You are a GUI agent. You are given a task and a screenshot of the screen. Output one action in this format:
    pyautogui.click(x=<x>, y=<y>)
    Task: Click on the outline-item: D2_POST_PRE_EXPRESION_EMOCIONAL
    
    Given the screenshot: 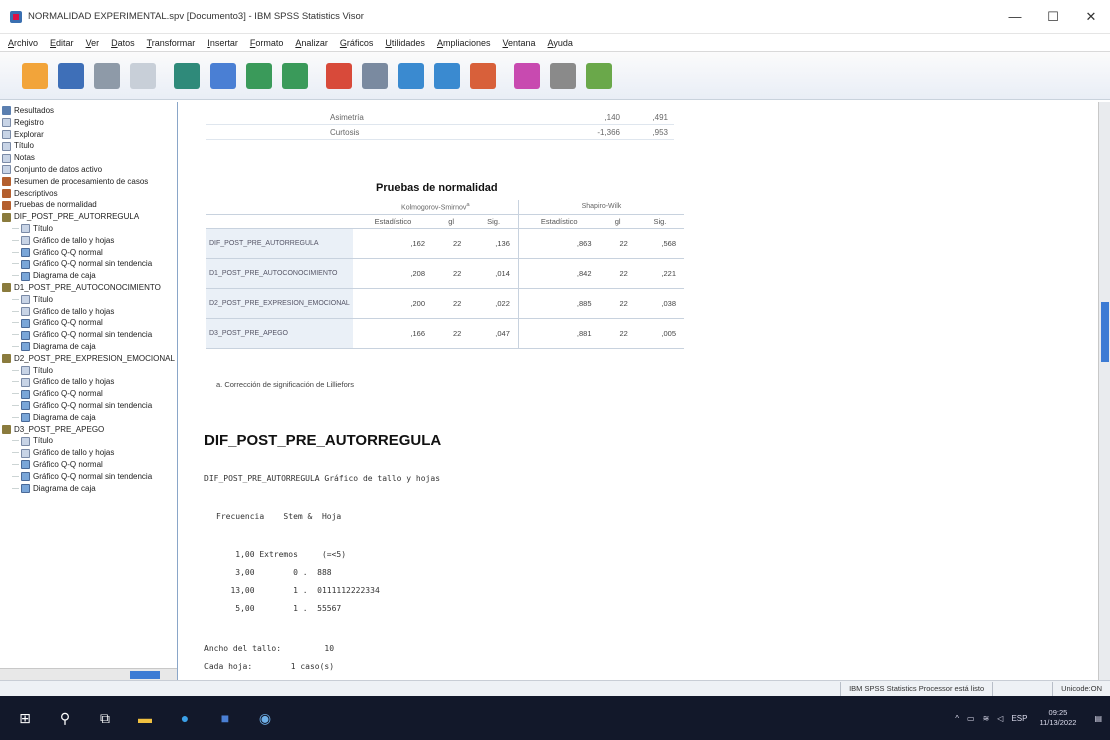 What is the action you would take?
    pyautogui.click(x=89, y=359)
    